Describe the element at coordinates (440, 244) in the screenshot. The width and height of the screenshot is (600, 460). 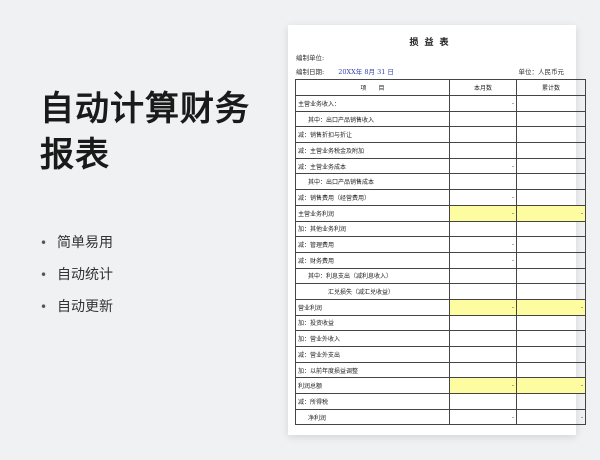
I see `table-row: 减：管理费用 -` at that location.